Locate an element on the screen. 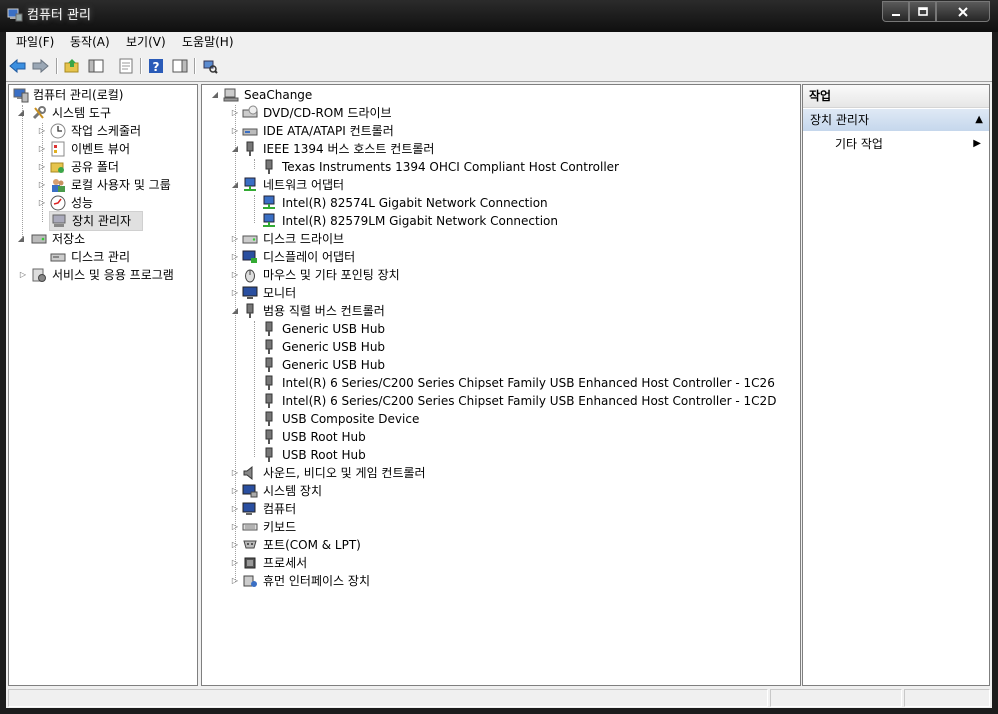 This screenshot has height=714, width=998. device-category-hid: ▷ 휴먼 인터페이스 장치 is located at coordinates (497, 581).